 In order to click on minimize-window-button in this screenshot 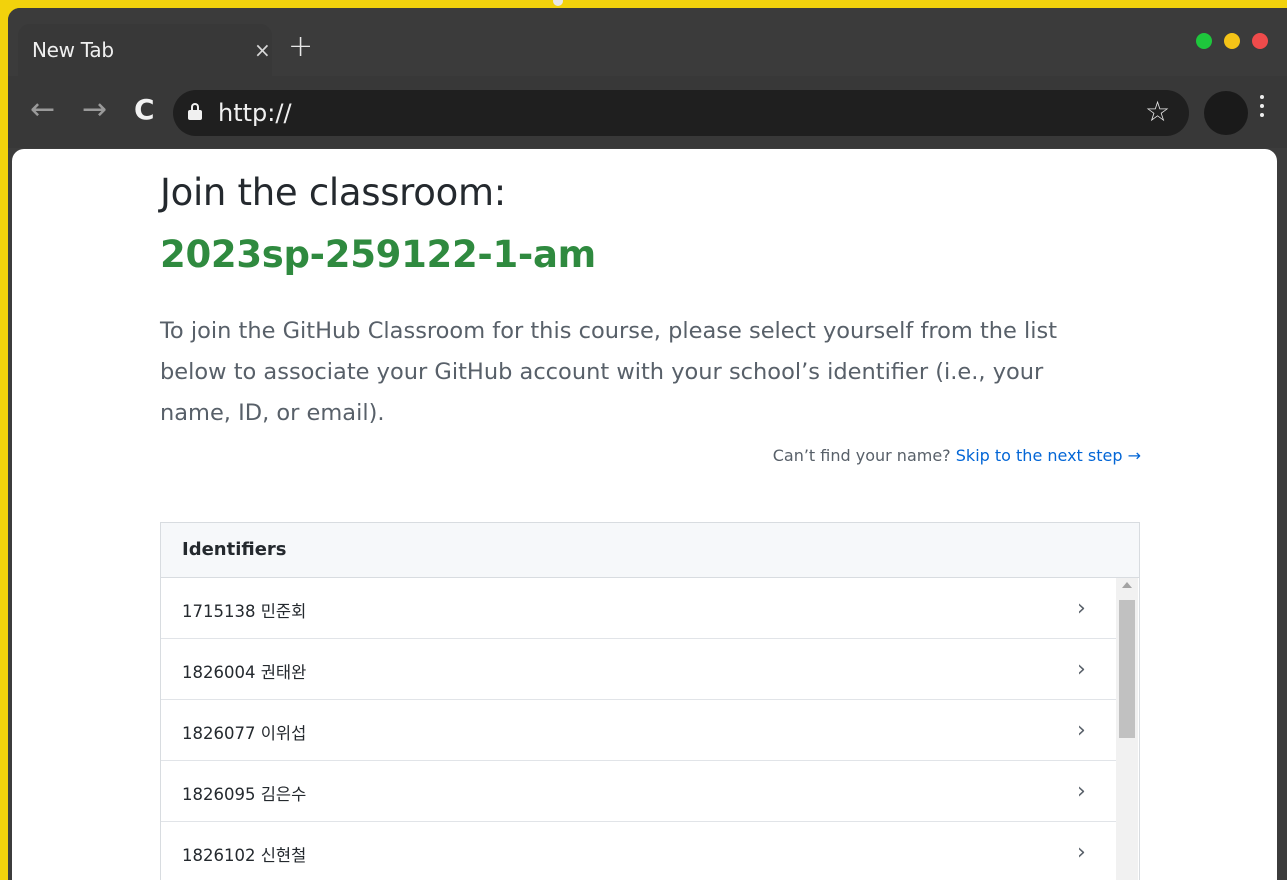, I will do `click(1232, 41)`.